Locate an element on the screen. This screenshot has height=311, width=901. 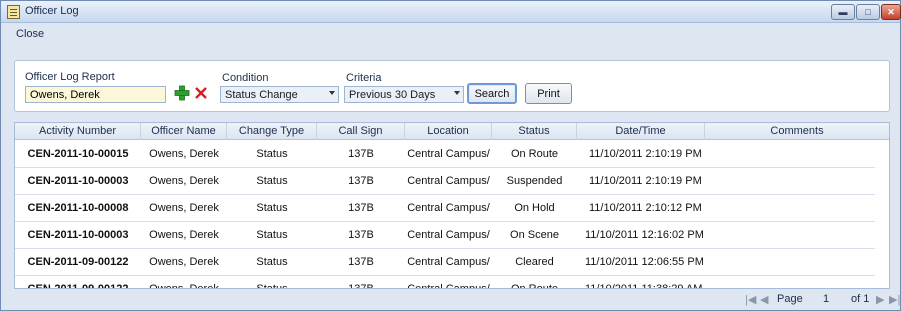
close-window-button: ✕ is located at coordinates (891, 12).